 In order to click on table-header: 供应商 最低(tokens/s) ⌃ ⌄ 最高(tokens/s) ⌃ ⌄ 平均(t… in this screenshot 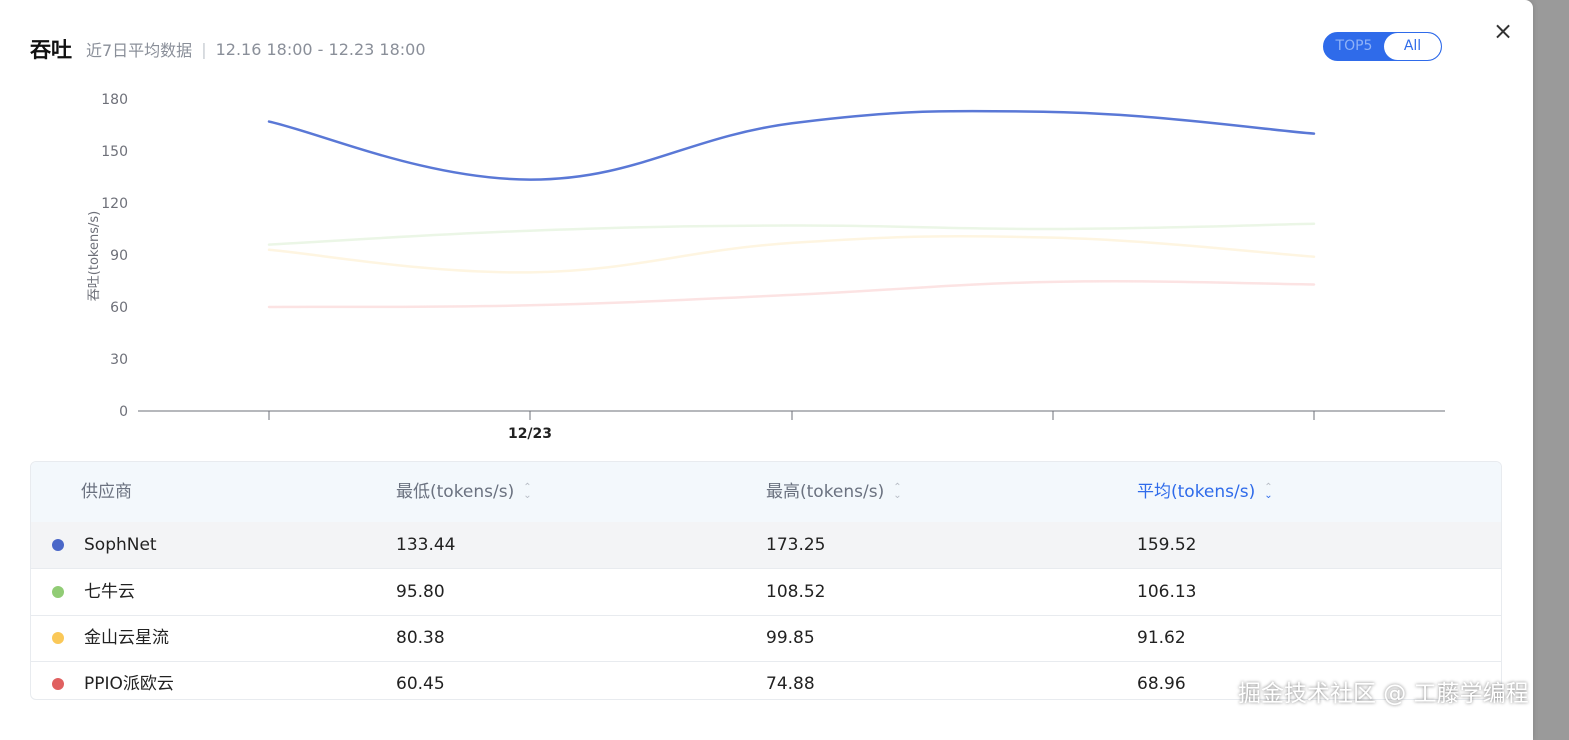, I will do `click(766, 492)`.